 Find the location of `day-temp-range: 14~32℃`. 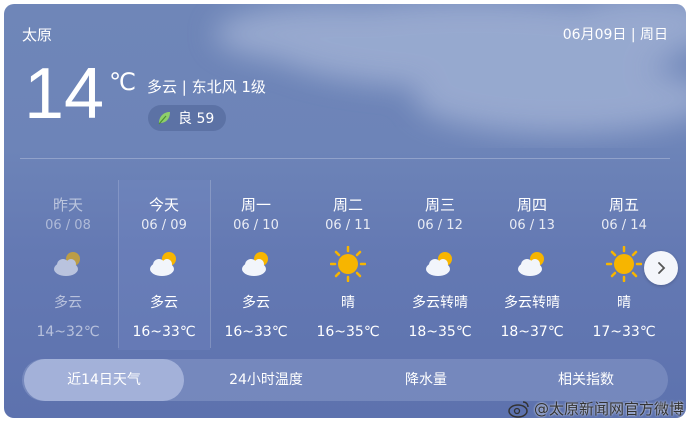

day-temp-range: 14~32℃ is located at coordinates (68, 332).